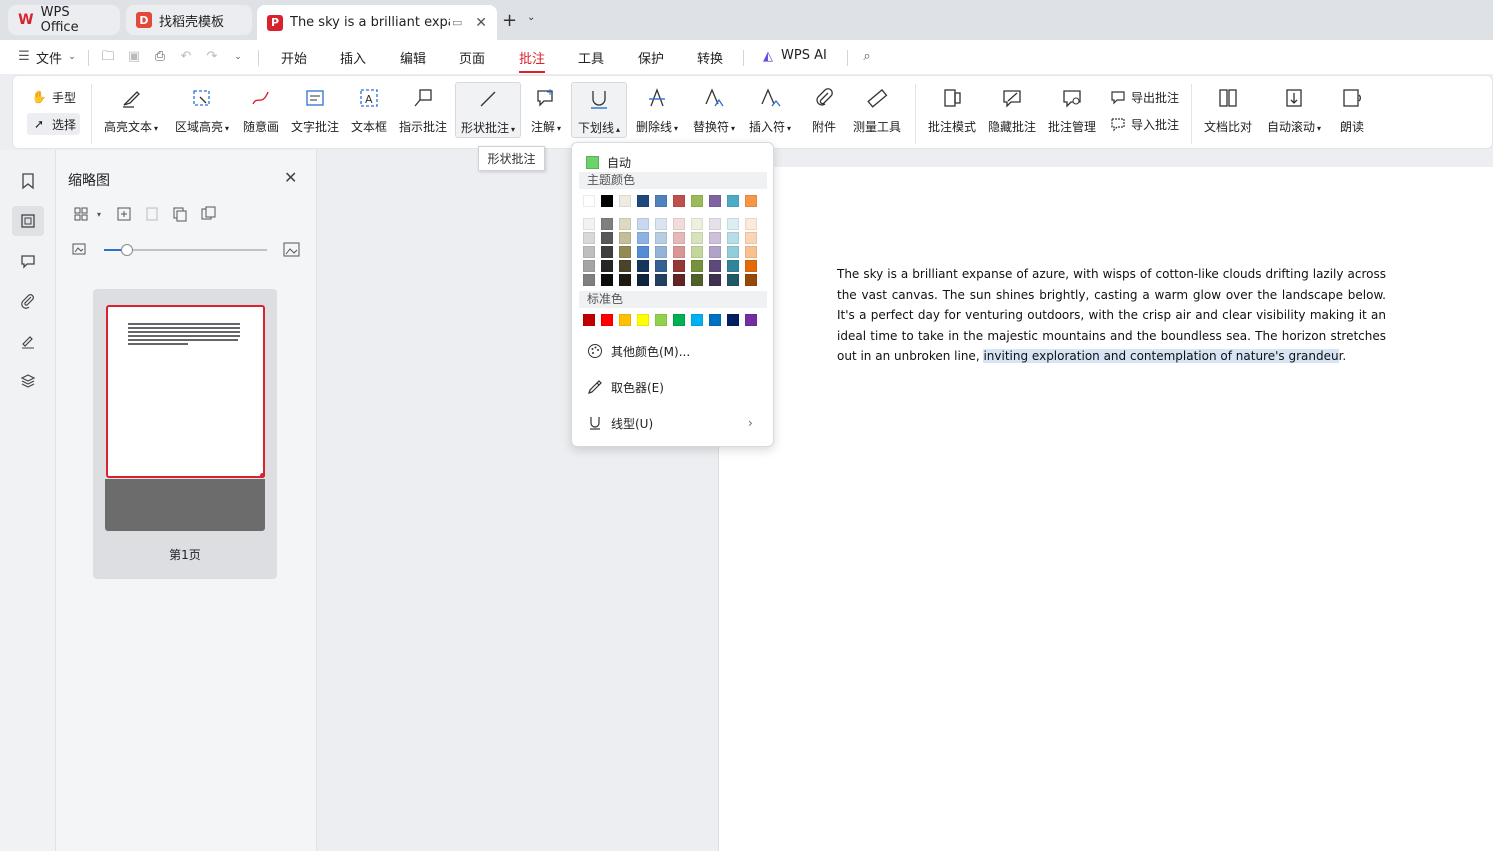 Image resolution: width=1493 pixels, height=851 pixels. I want to click on menu-edit: 编辑, so click(413, 57).